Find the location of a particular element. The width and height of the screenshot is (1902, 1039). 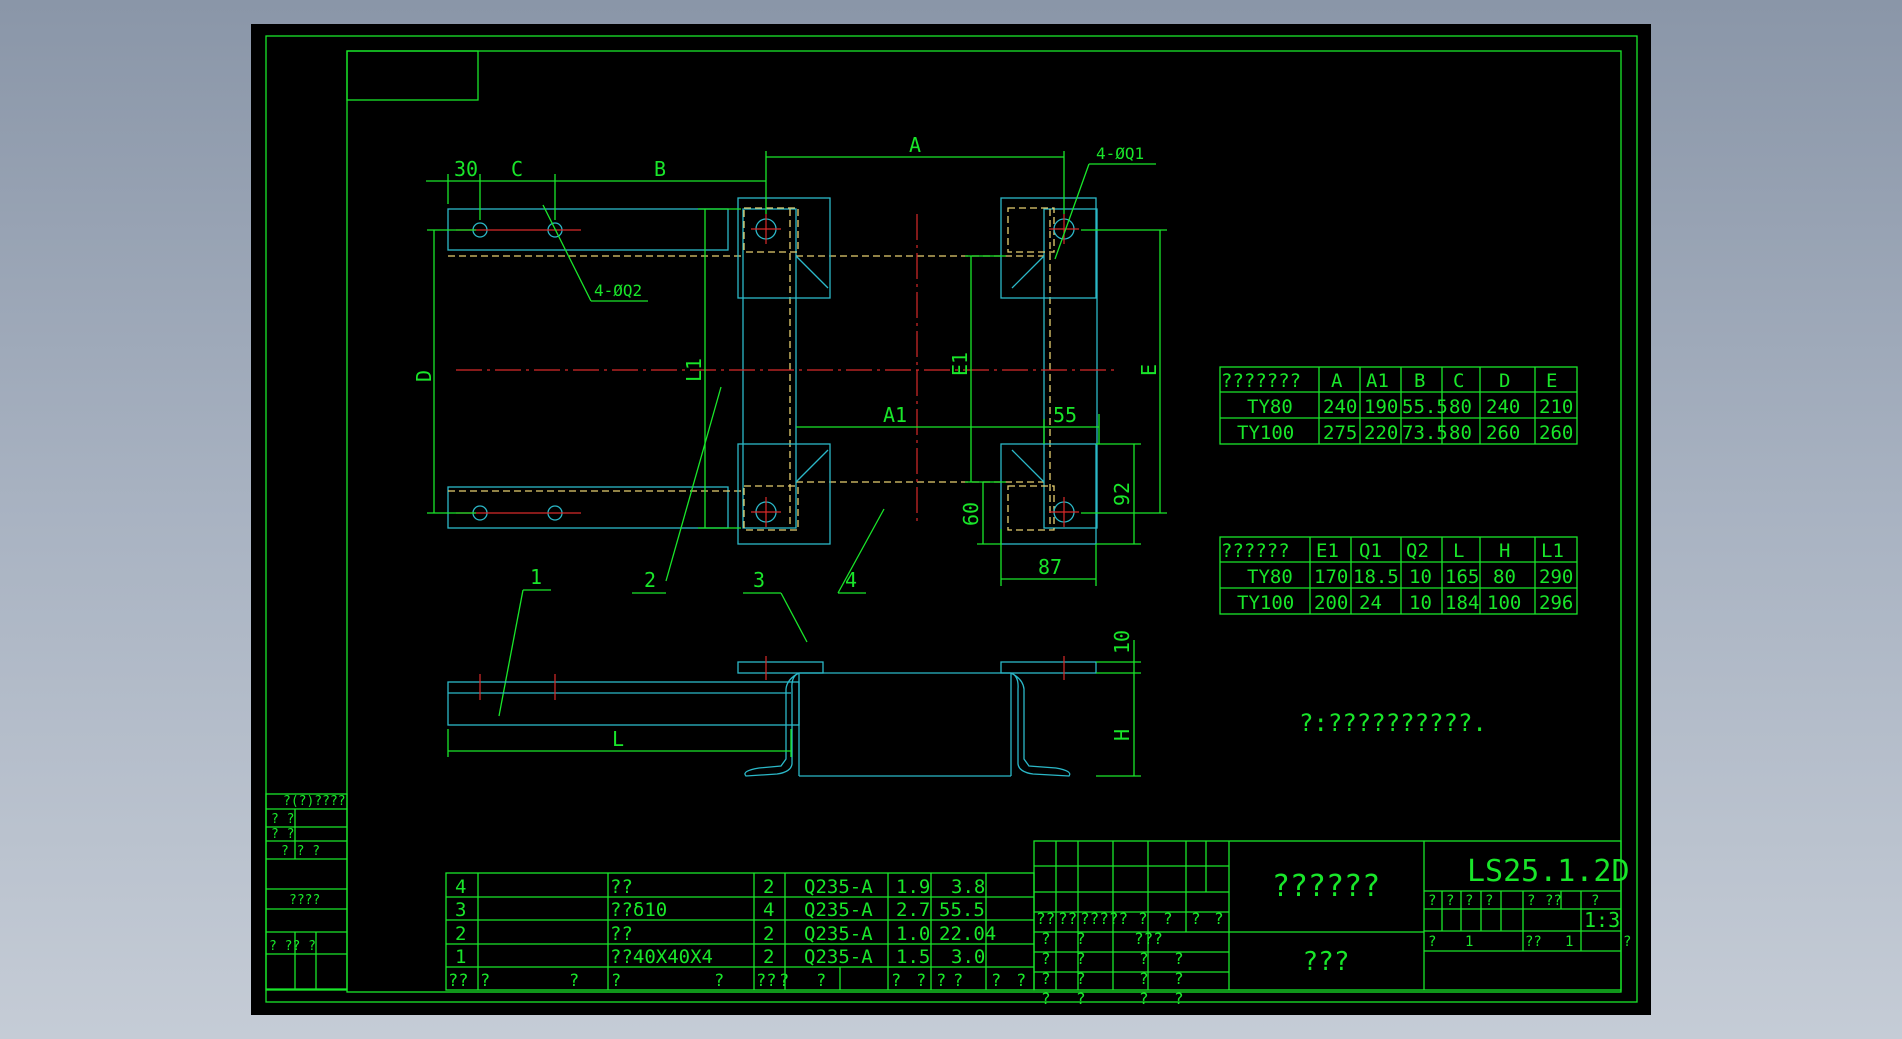

sidebar-row: ? ?? ? is located at coordinates (292, 946).